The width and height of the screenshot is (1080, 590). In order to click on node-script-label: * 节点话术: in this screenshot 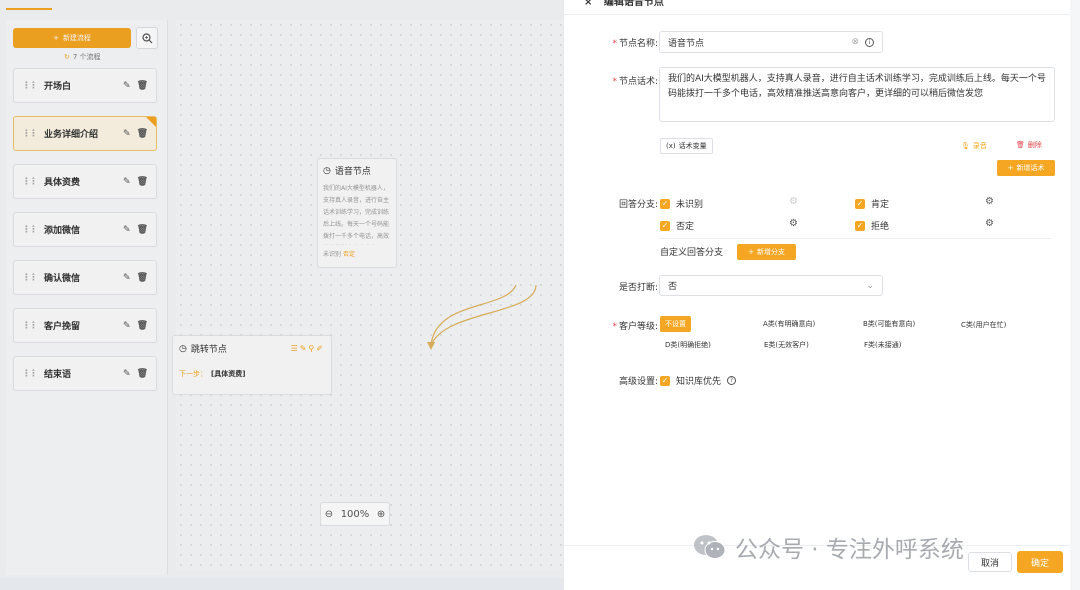, I will do `click(635, 82)`.